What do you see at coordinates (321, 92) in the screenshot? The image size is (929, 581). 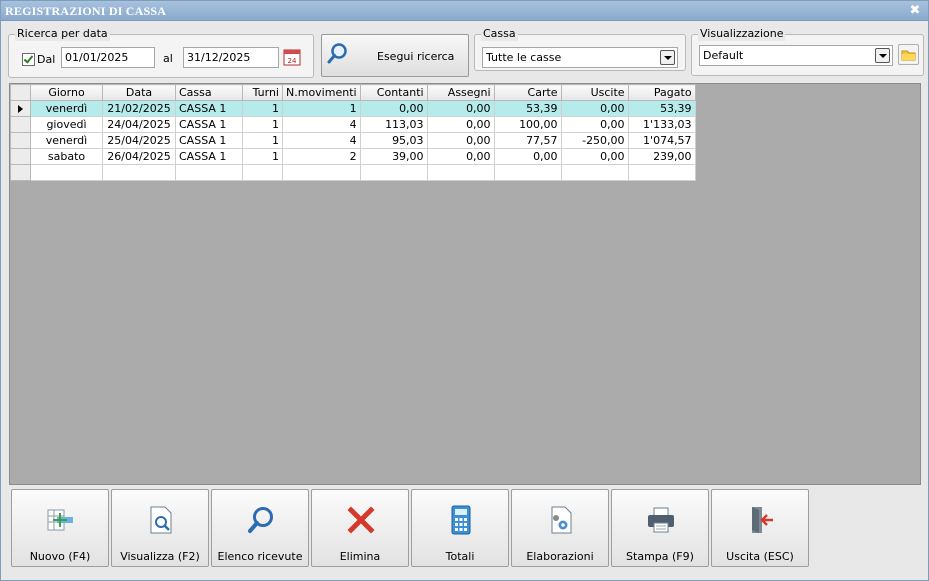 I see `column-header-n-movimenti: N.movimenti` at bounding box center [321, 92].